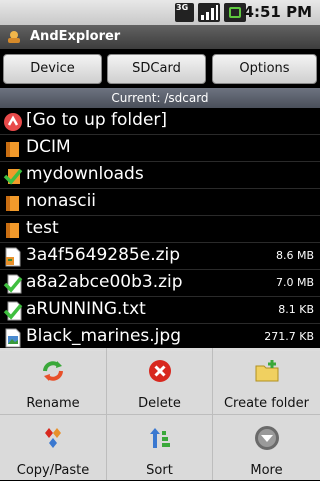  Describe the element at coordinates (42, 228) in the screenshot. I see `file-name: test` at that location.